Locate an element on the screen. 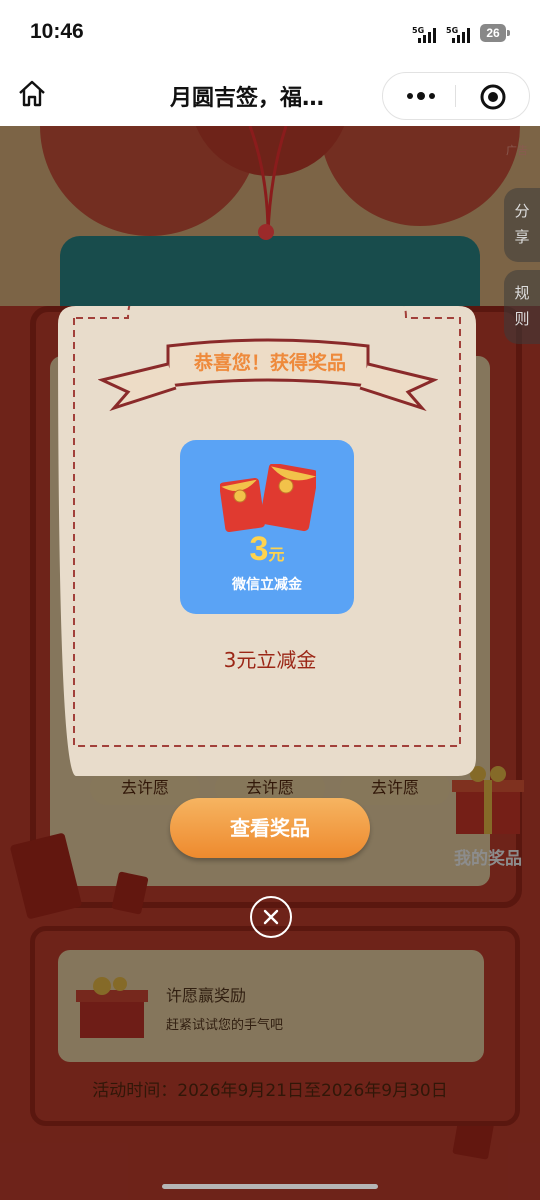 The image size is (540, 1200). rules-tab: 规则 is located at coordinates (522, 307).